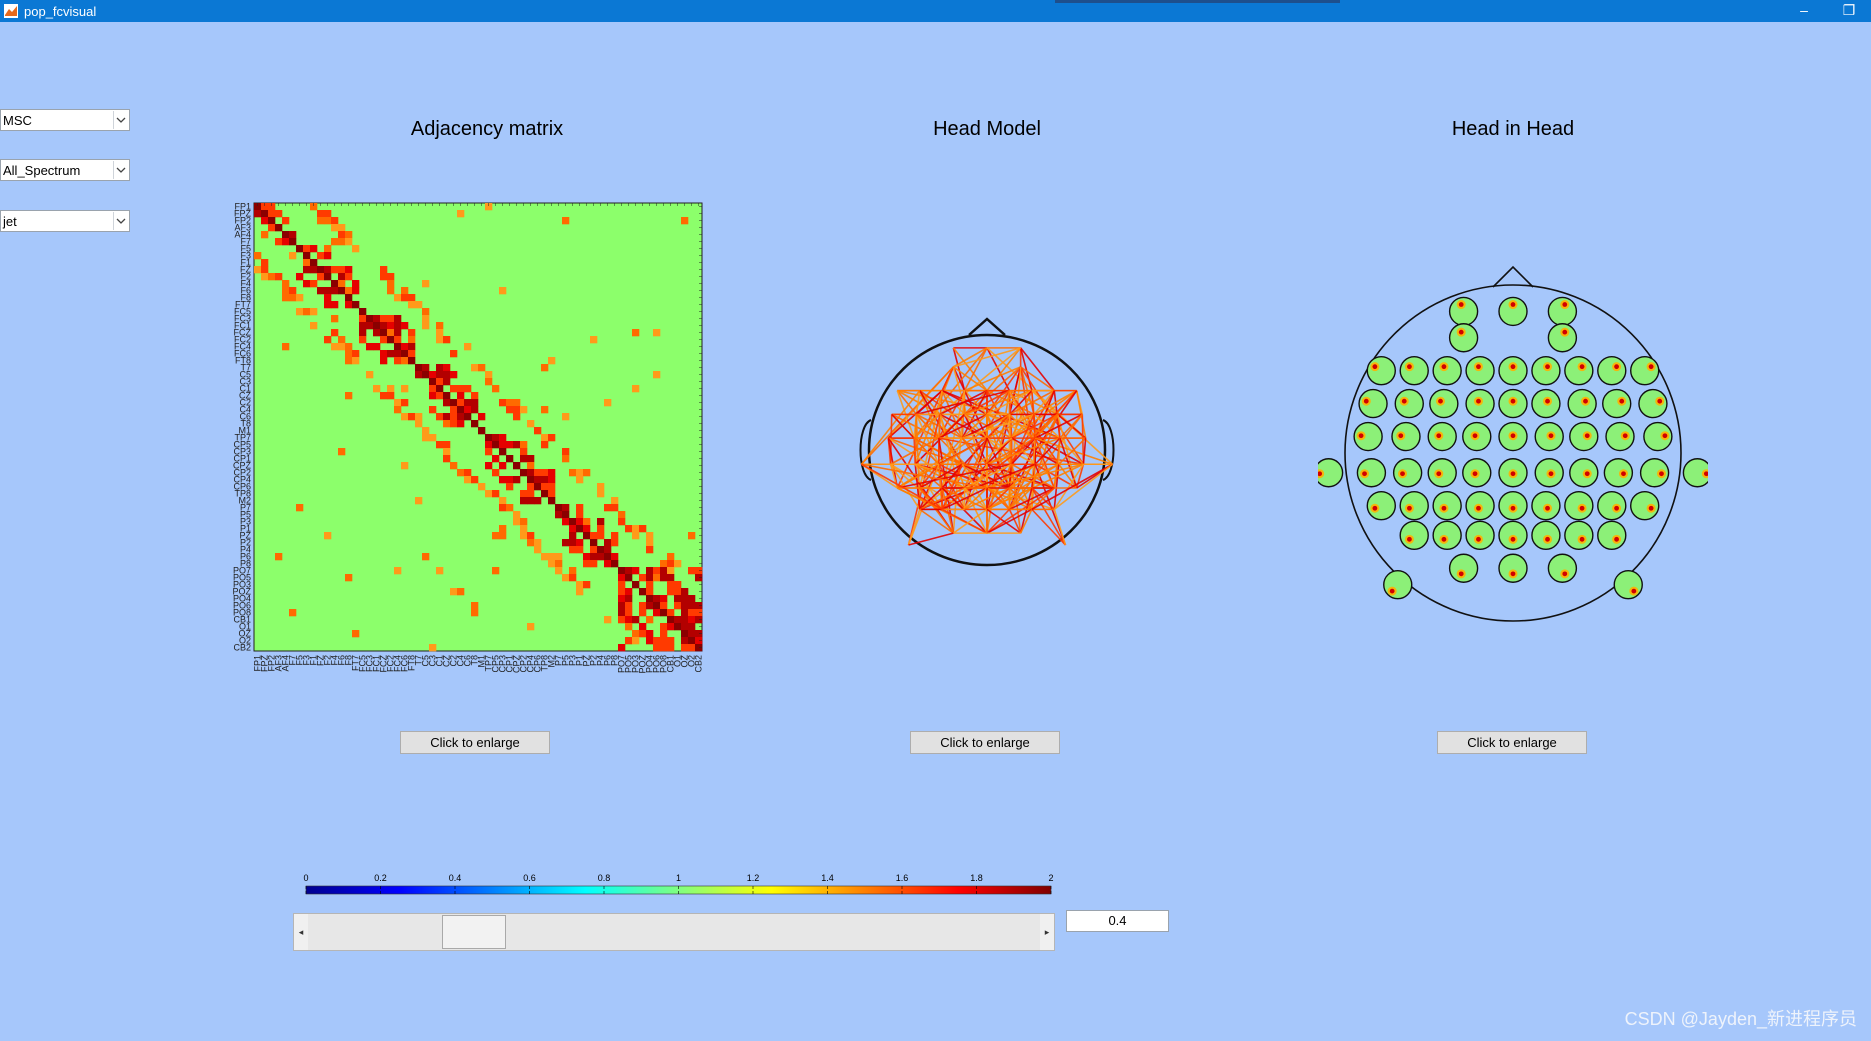 The width and height of the screenshot is (1871, 1041). What do you see at coordinates (1117, 921) in the screenshot?
I see `threshold-value-field: 0.4` at bounding box center [1117, 921].